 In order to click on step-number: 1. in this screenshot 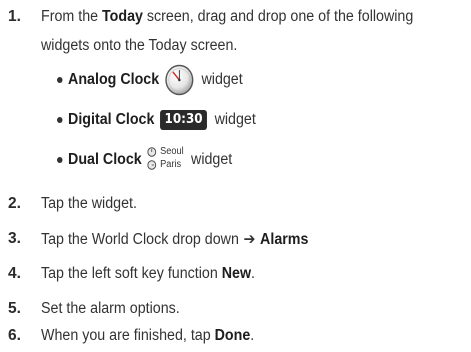, I will do `click(14, 16)`.